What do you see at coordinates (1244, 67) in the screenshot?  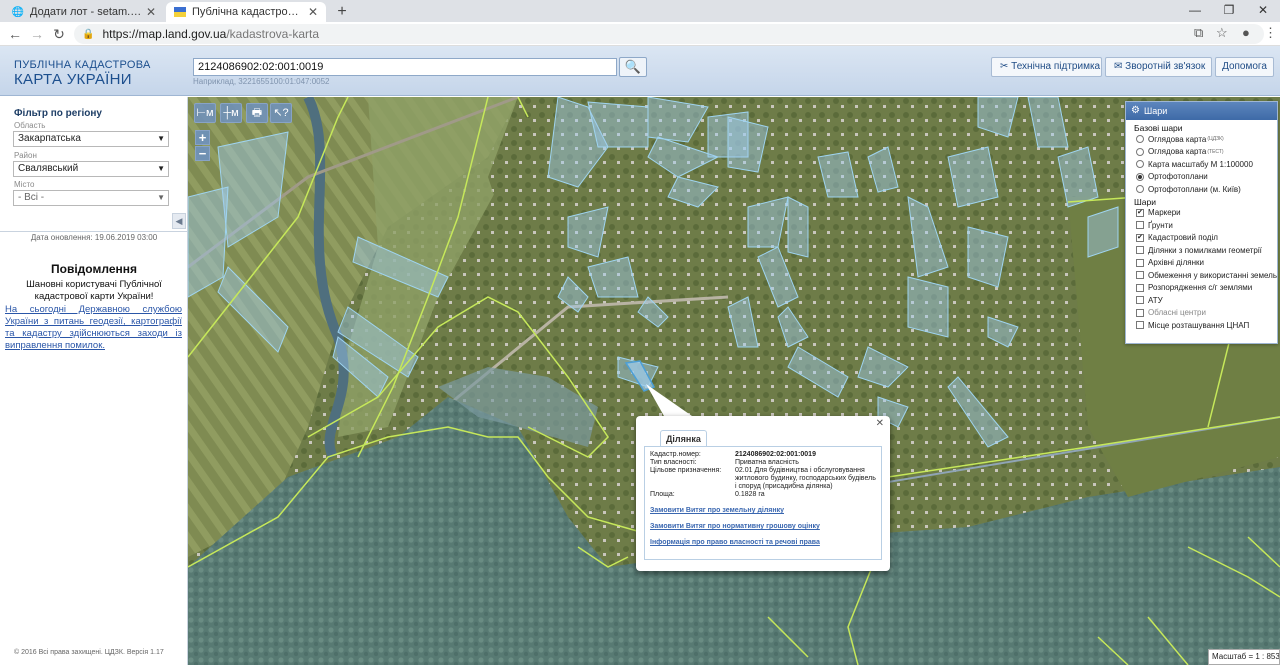 I see `help-button: Допомога` at bounding box center [1244, 67].